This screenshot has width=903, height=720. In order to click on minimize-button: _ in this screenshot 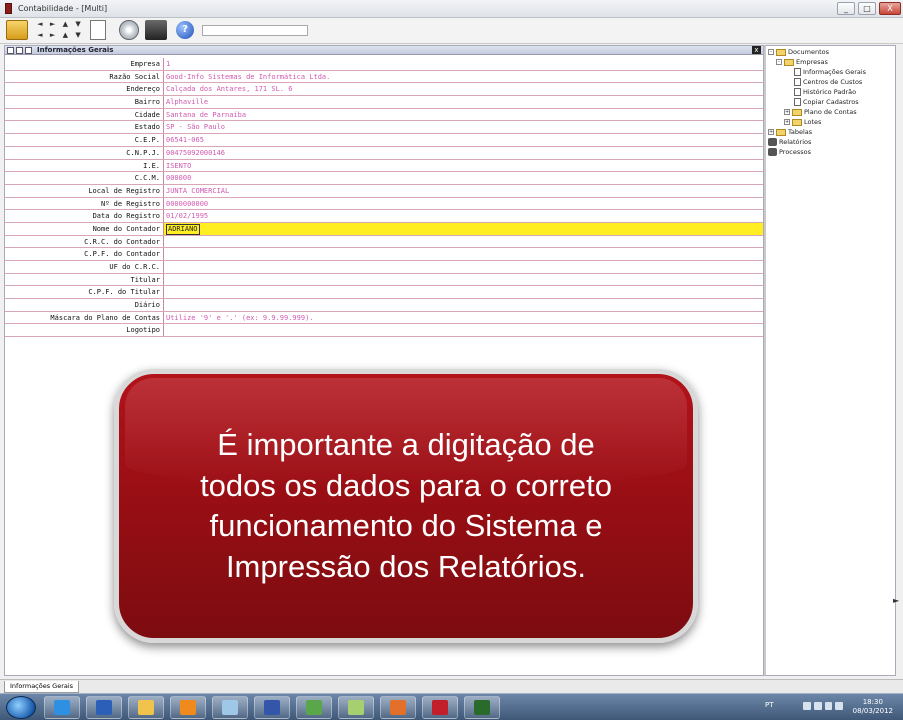, I will do `click(846, 8)`.